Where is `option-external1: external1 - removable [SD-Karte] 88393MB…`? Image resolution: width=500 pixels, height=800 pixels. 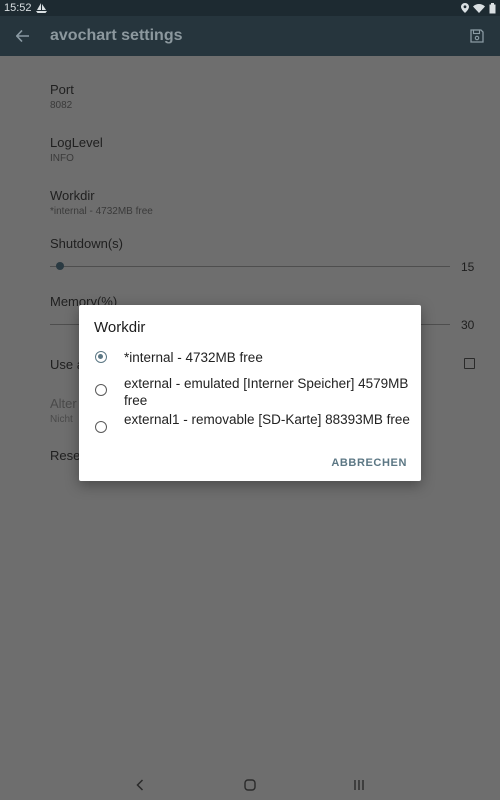
option-external1: external1 - removable [SD-Karte] 88393MB… is located at coordinates (250, 429).